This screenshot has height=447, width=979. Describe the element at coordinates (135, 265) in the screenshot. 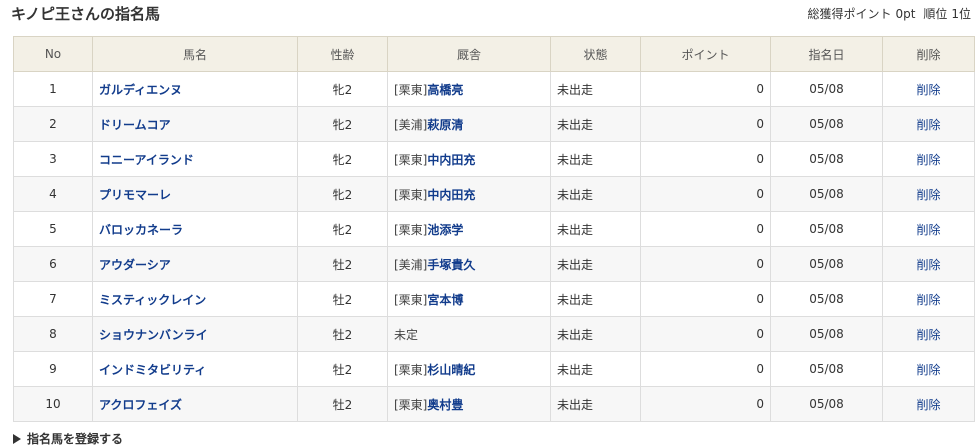

I see `horse-name-link: アウダーシア` at that location.